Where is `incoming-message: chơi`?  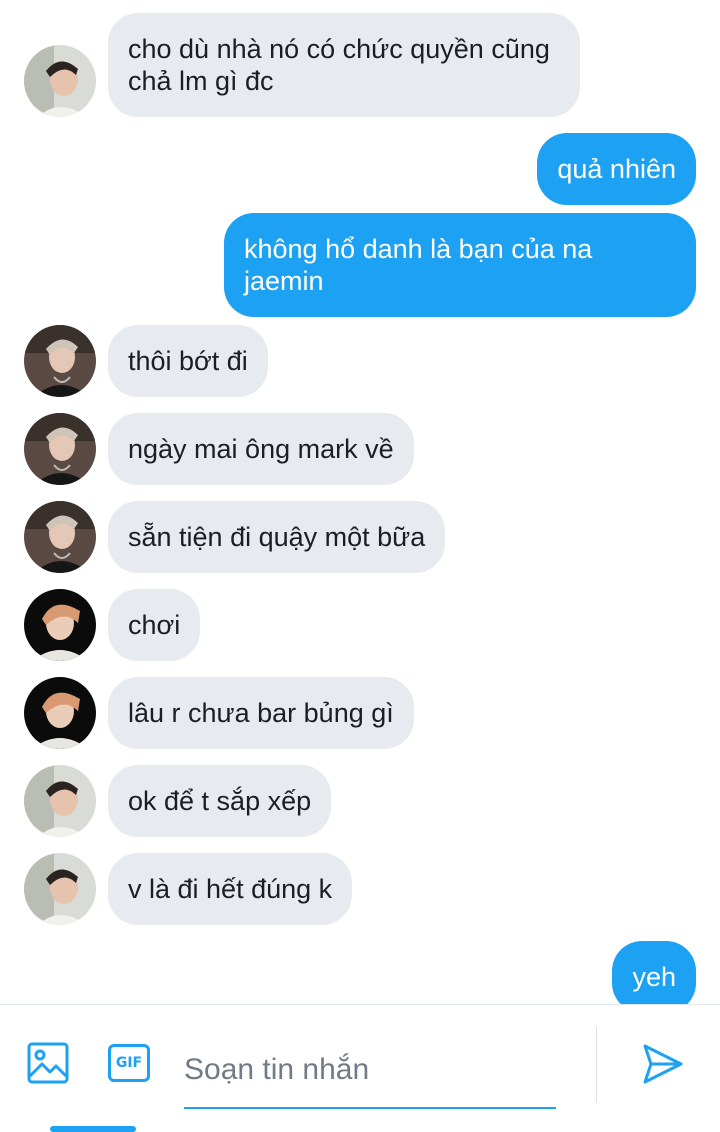
incoming-message: chơi is located at coordinates (154, 625).